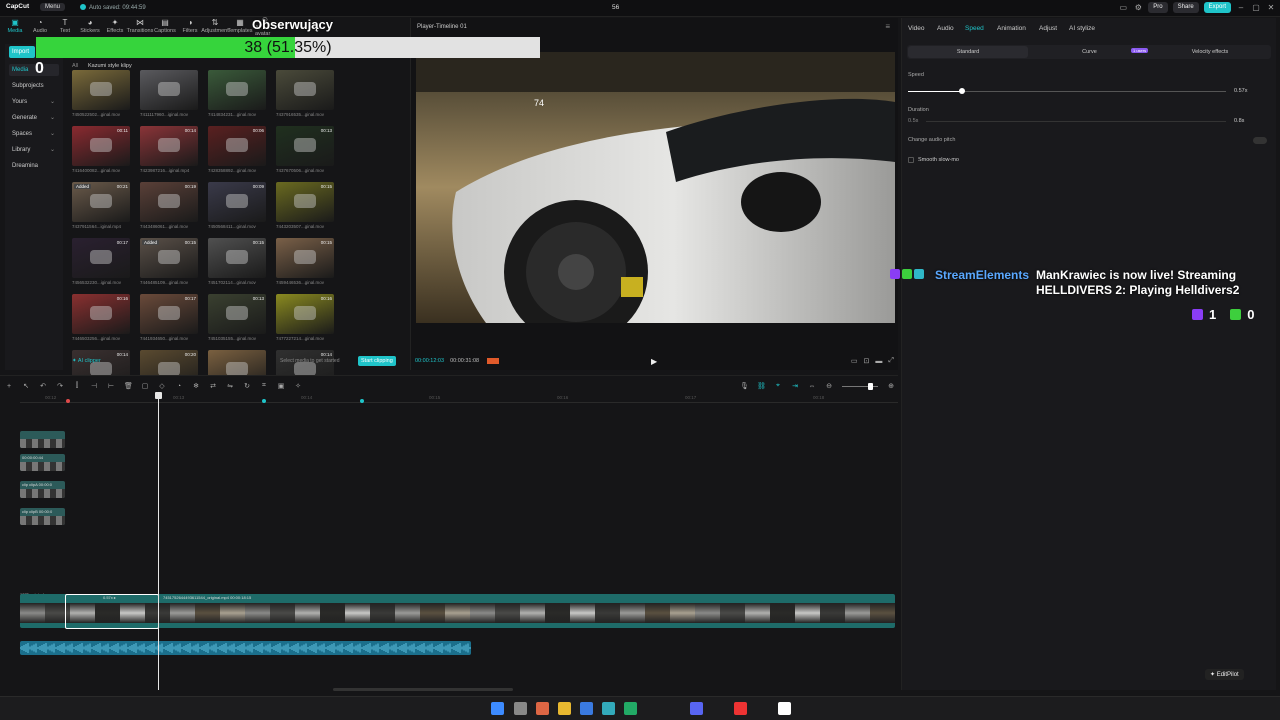 This screenshot has height=720, width=1280. What do you see at coordinates (230, 386) in the screenshot?
I see `mirror-icon: ⇋` at bounding box center [230, 386].